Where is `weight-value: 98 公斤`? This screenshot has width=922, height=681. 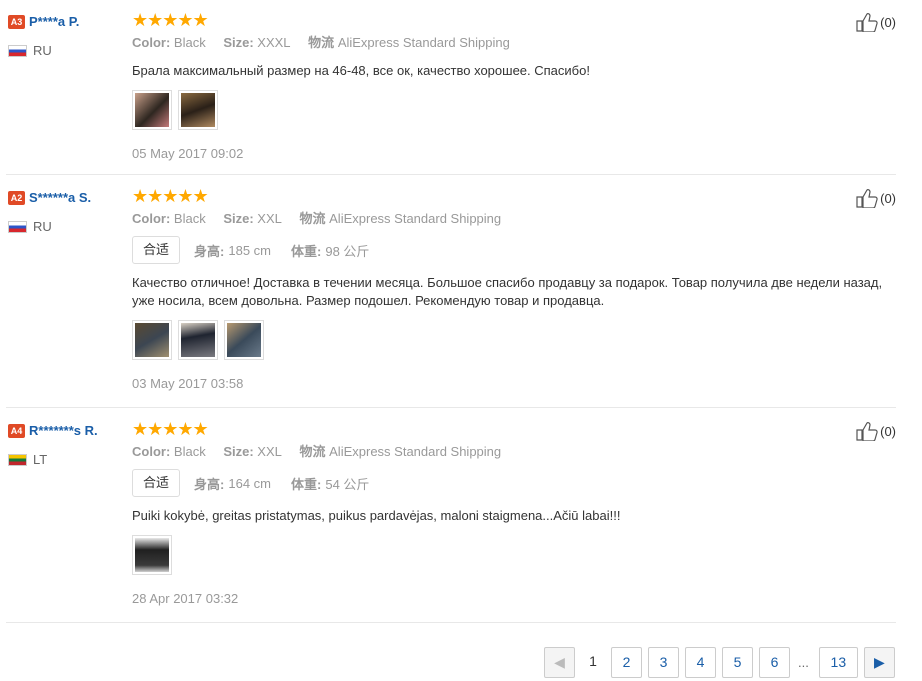
weight-value: 98 公斤 is located at coordinates (347, 251).